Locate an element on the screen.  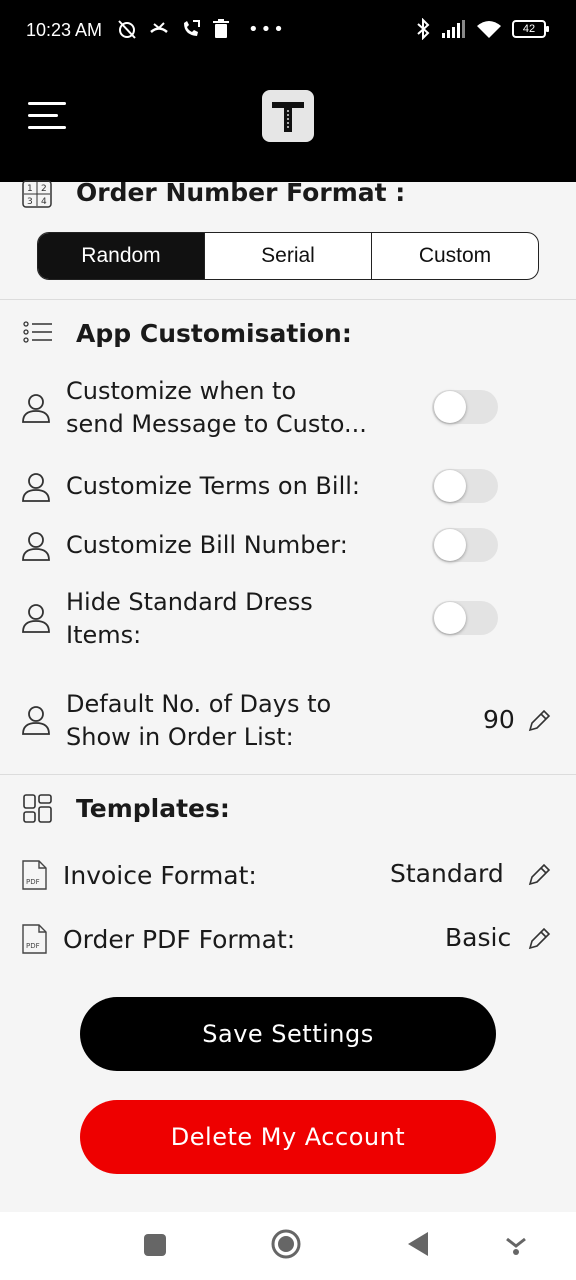
order-number-format-title: Order Number Format : is located at coordinates (241, 192).